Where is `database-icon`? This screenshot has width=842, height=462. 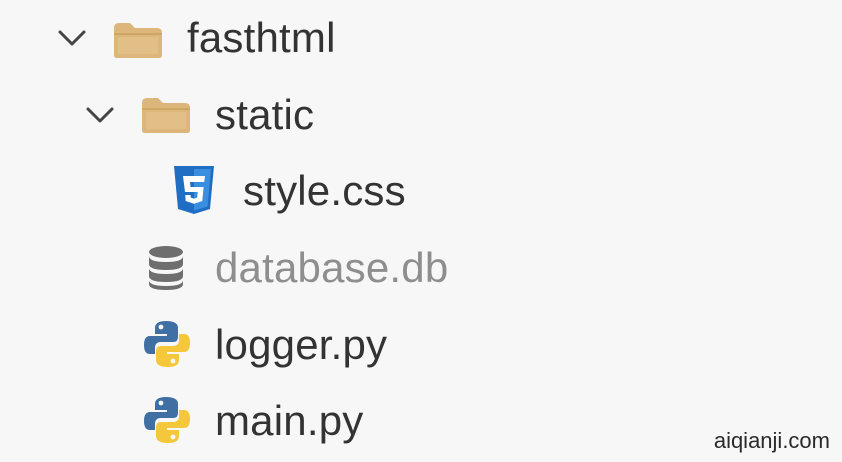
database-icon is located at coordinates (166, 268).